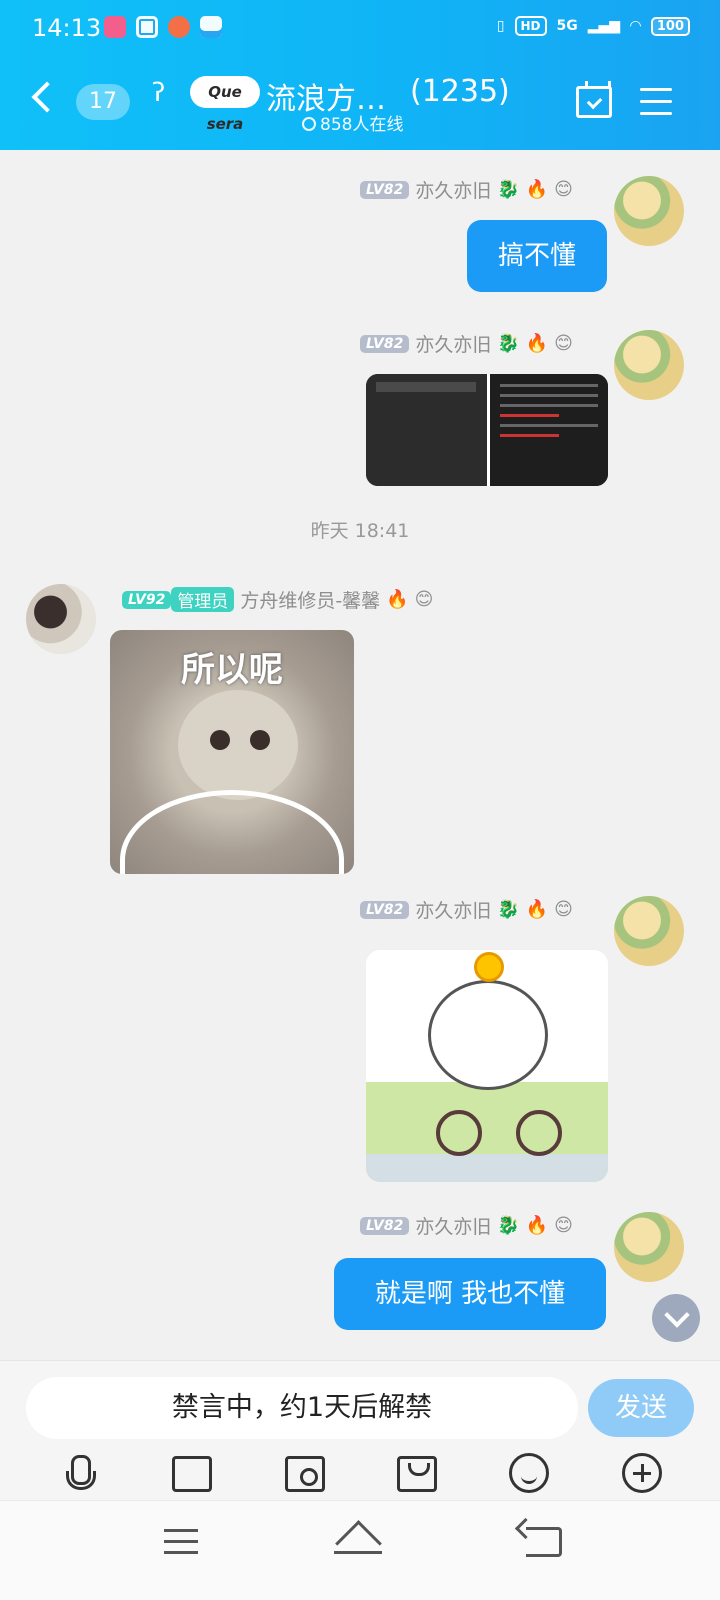 This screenshot has height=1600, width=720. I want to click on message-meta: LV92 管理员 方舟维修员-馨馨 🔥 😊, so click(277, 599).